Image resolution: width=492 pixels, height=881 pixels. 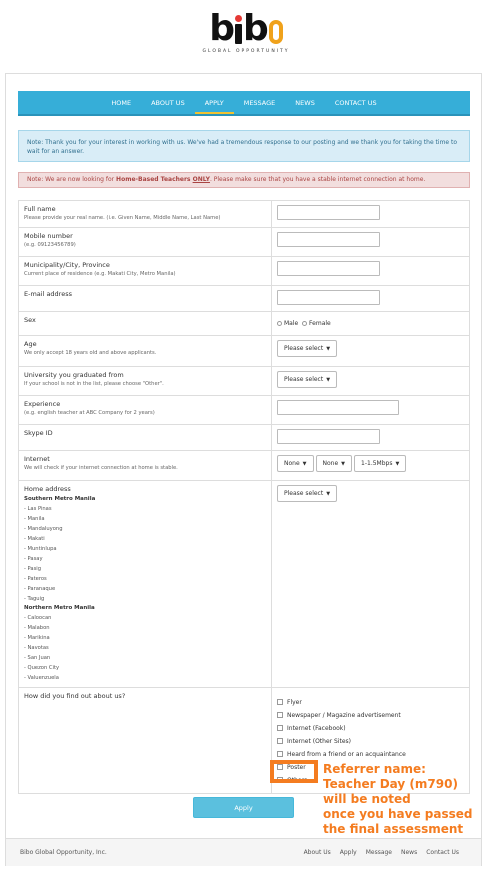 I want to click on north-region-heading: Northern Metro Manila, so click(x=59, y=608).